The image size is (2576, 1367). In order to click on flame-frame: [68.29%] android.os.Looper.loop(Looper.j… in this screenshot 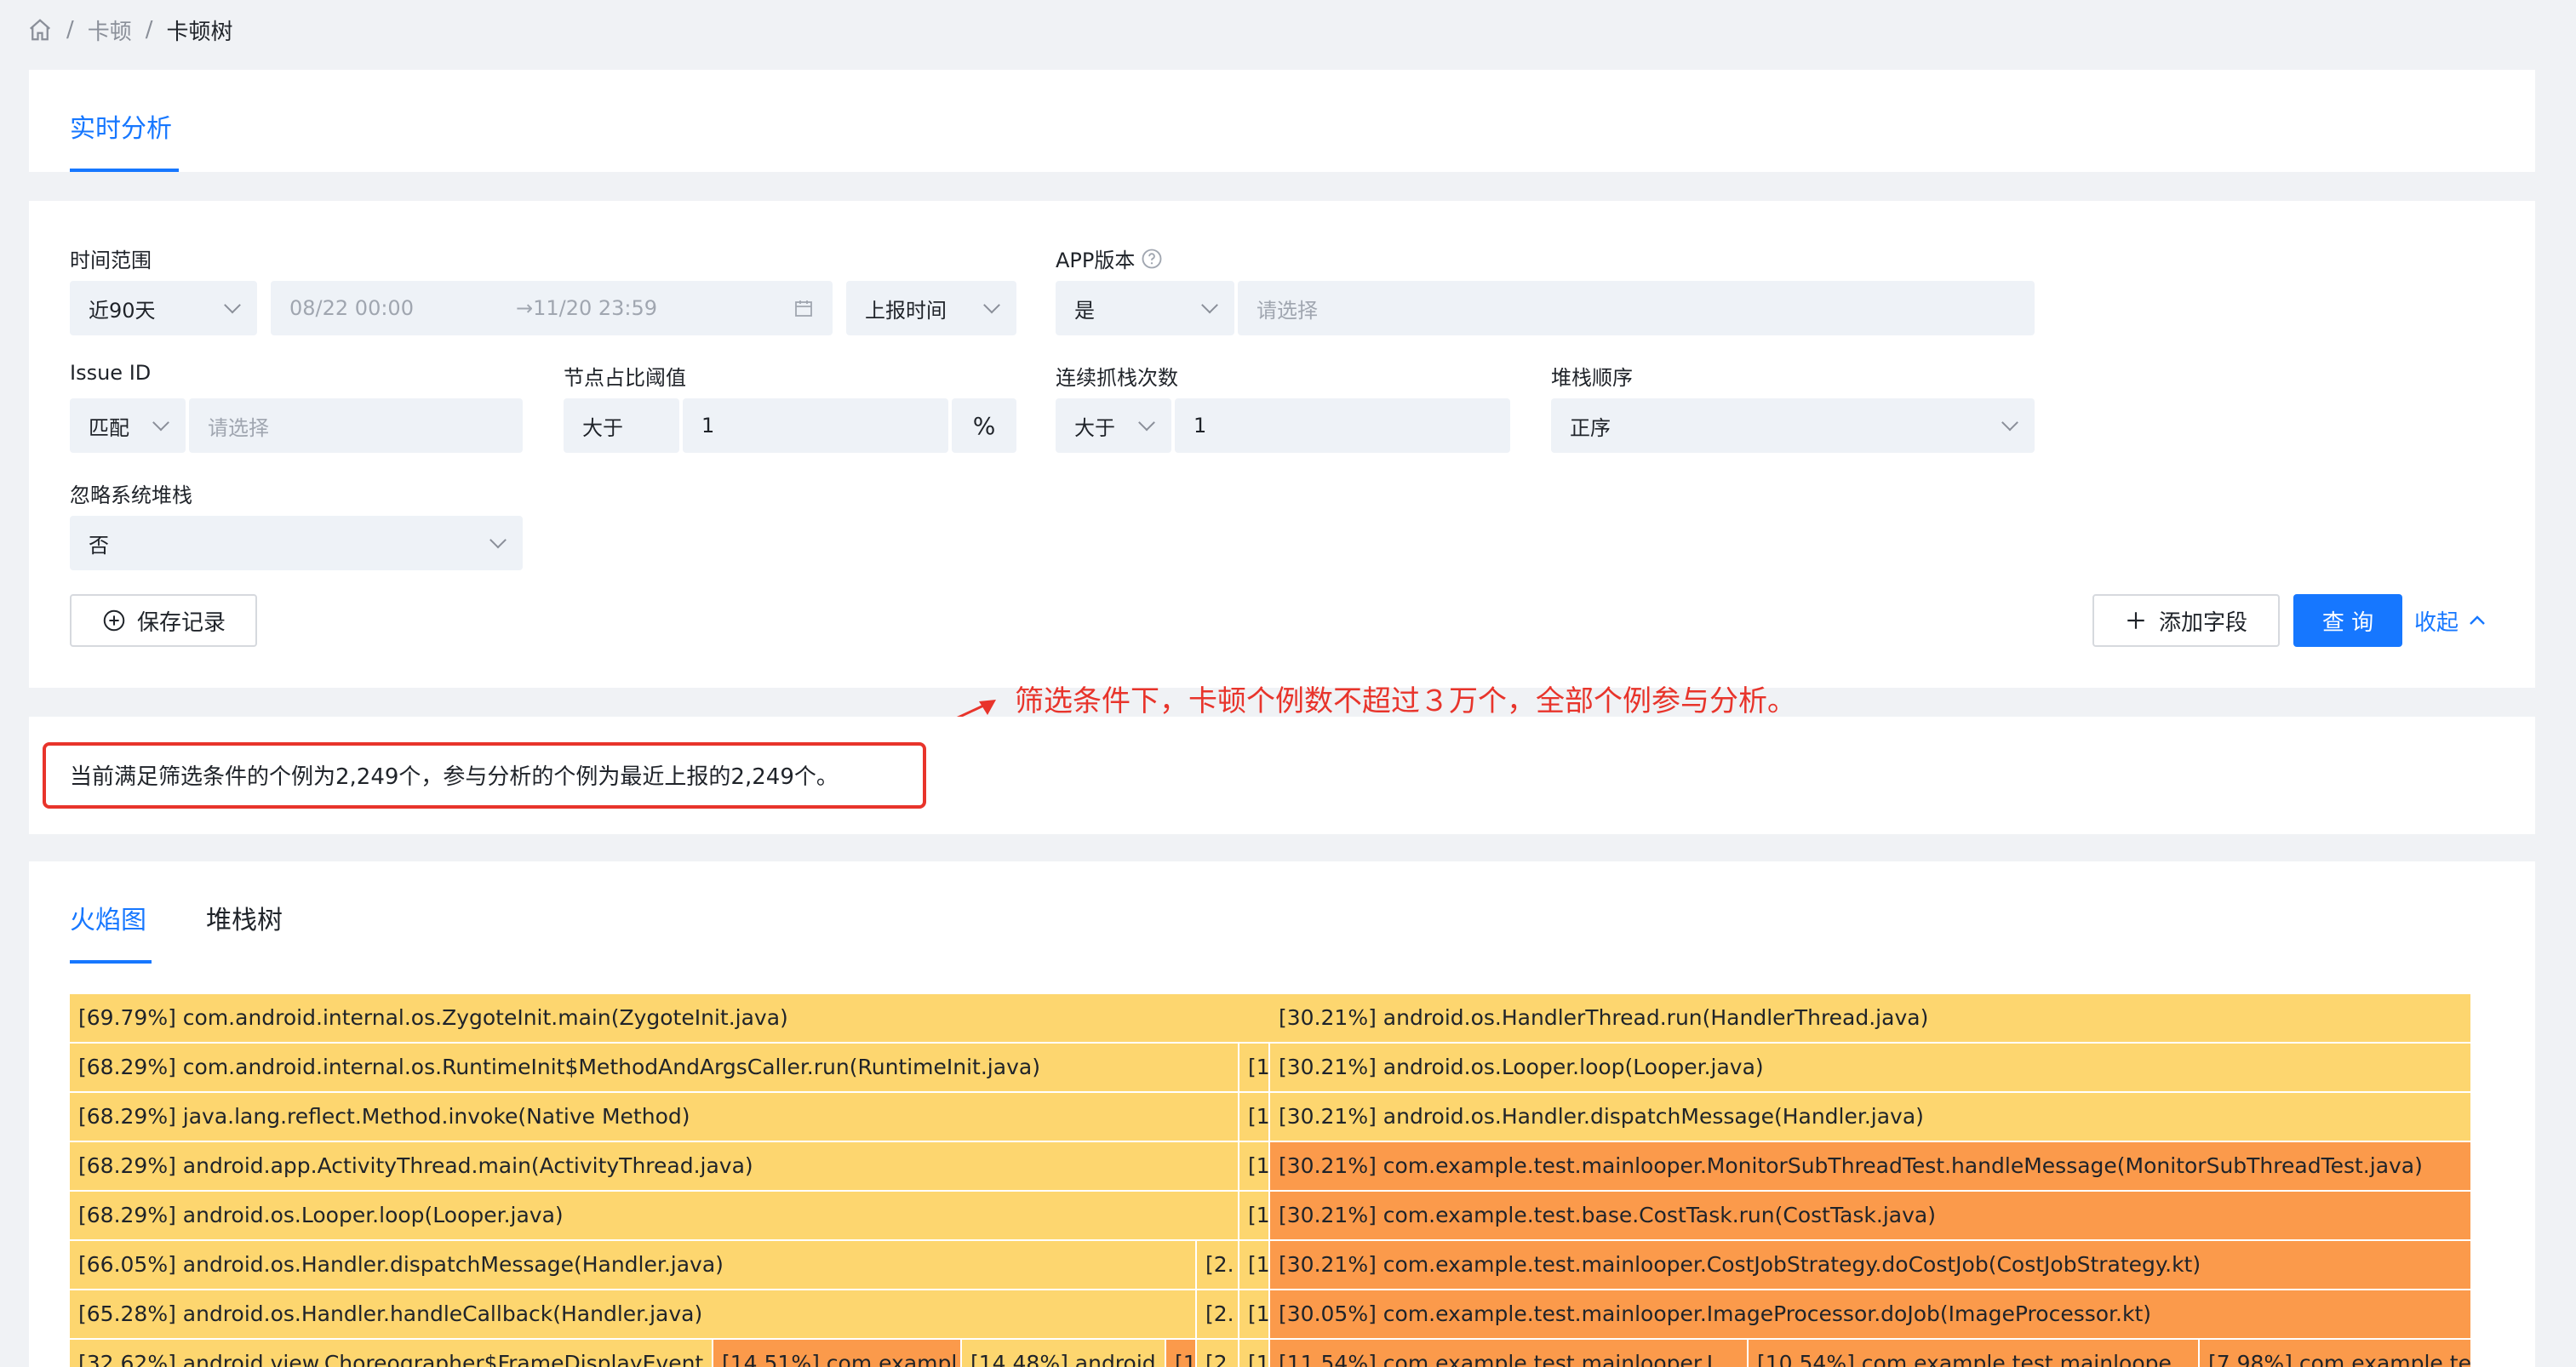, I will do `click(654, 1215)`.